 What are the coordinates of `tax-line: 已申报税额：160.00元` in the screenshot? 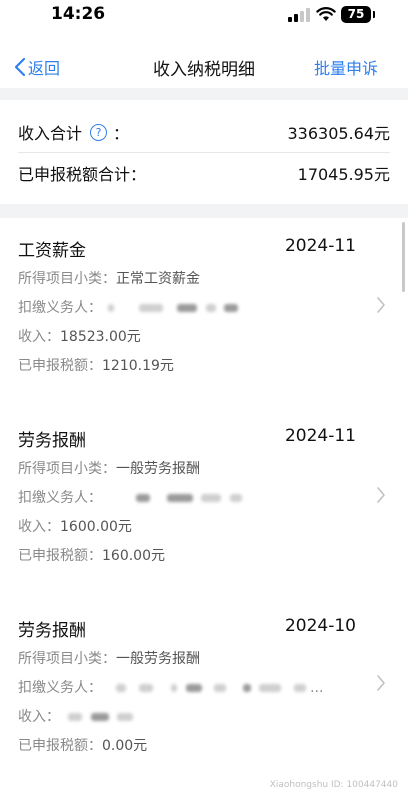 It's located at (91, 555).